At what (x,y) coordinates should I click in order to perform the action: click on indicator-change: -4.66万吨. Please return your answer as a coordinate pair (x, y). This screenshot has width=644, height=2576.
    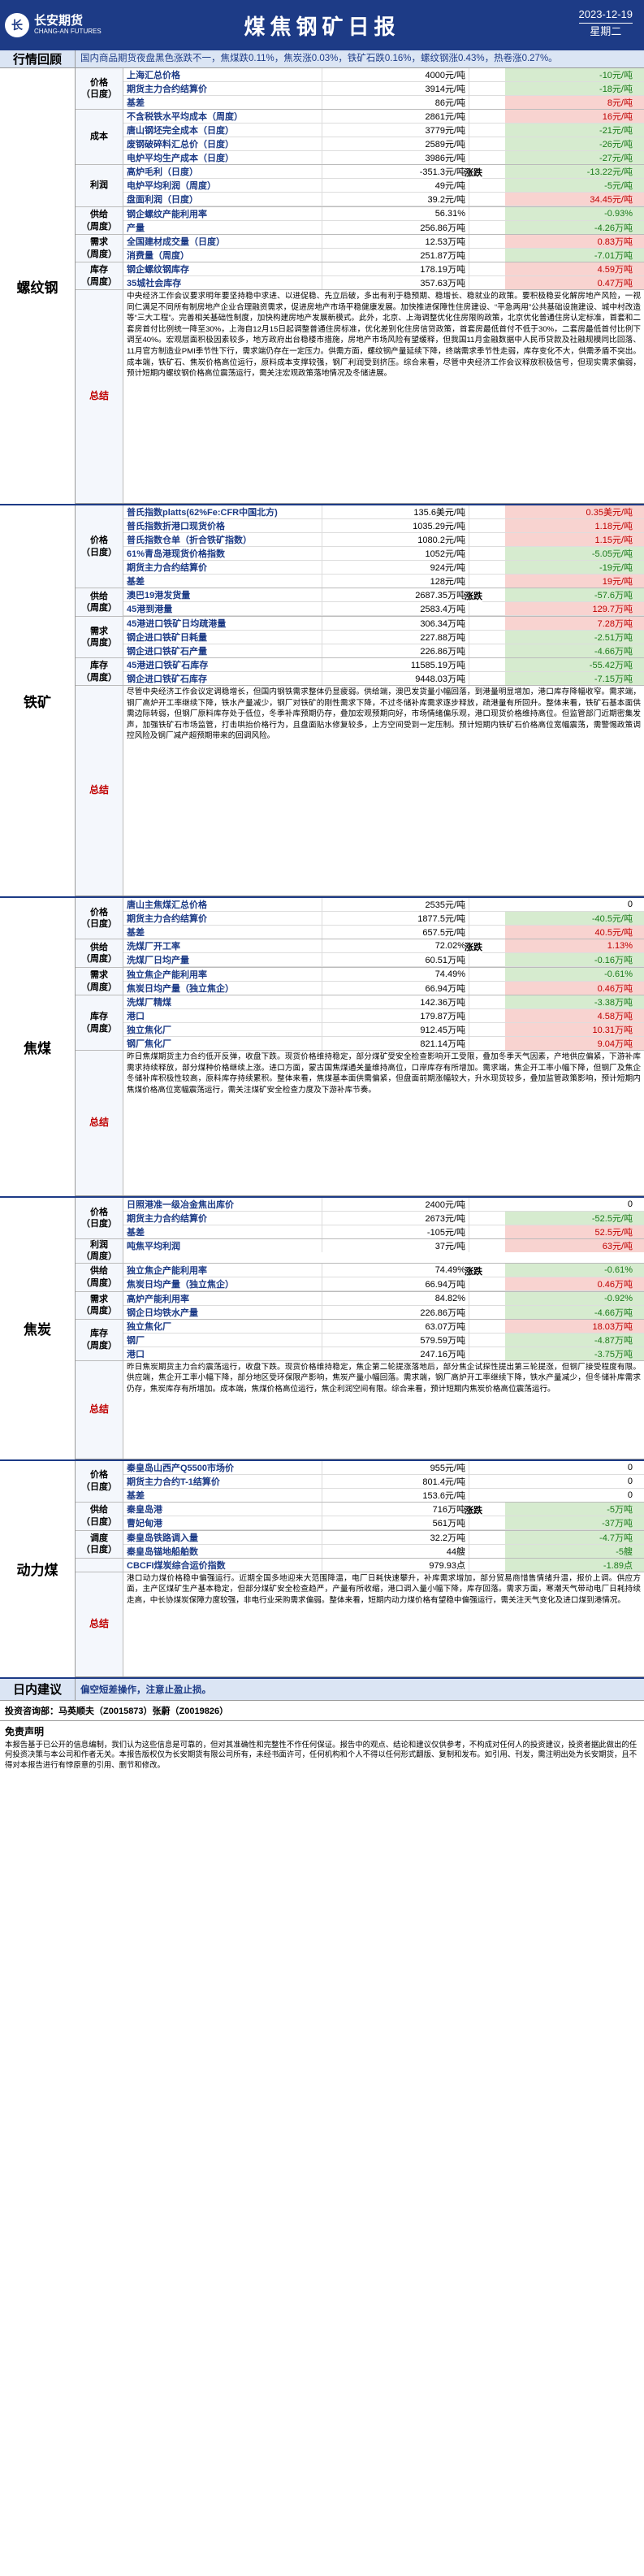
    Looking at the image, I should click on (574, 1312).